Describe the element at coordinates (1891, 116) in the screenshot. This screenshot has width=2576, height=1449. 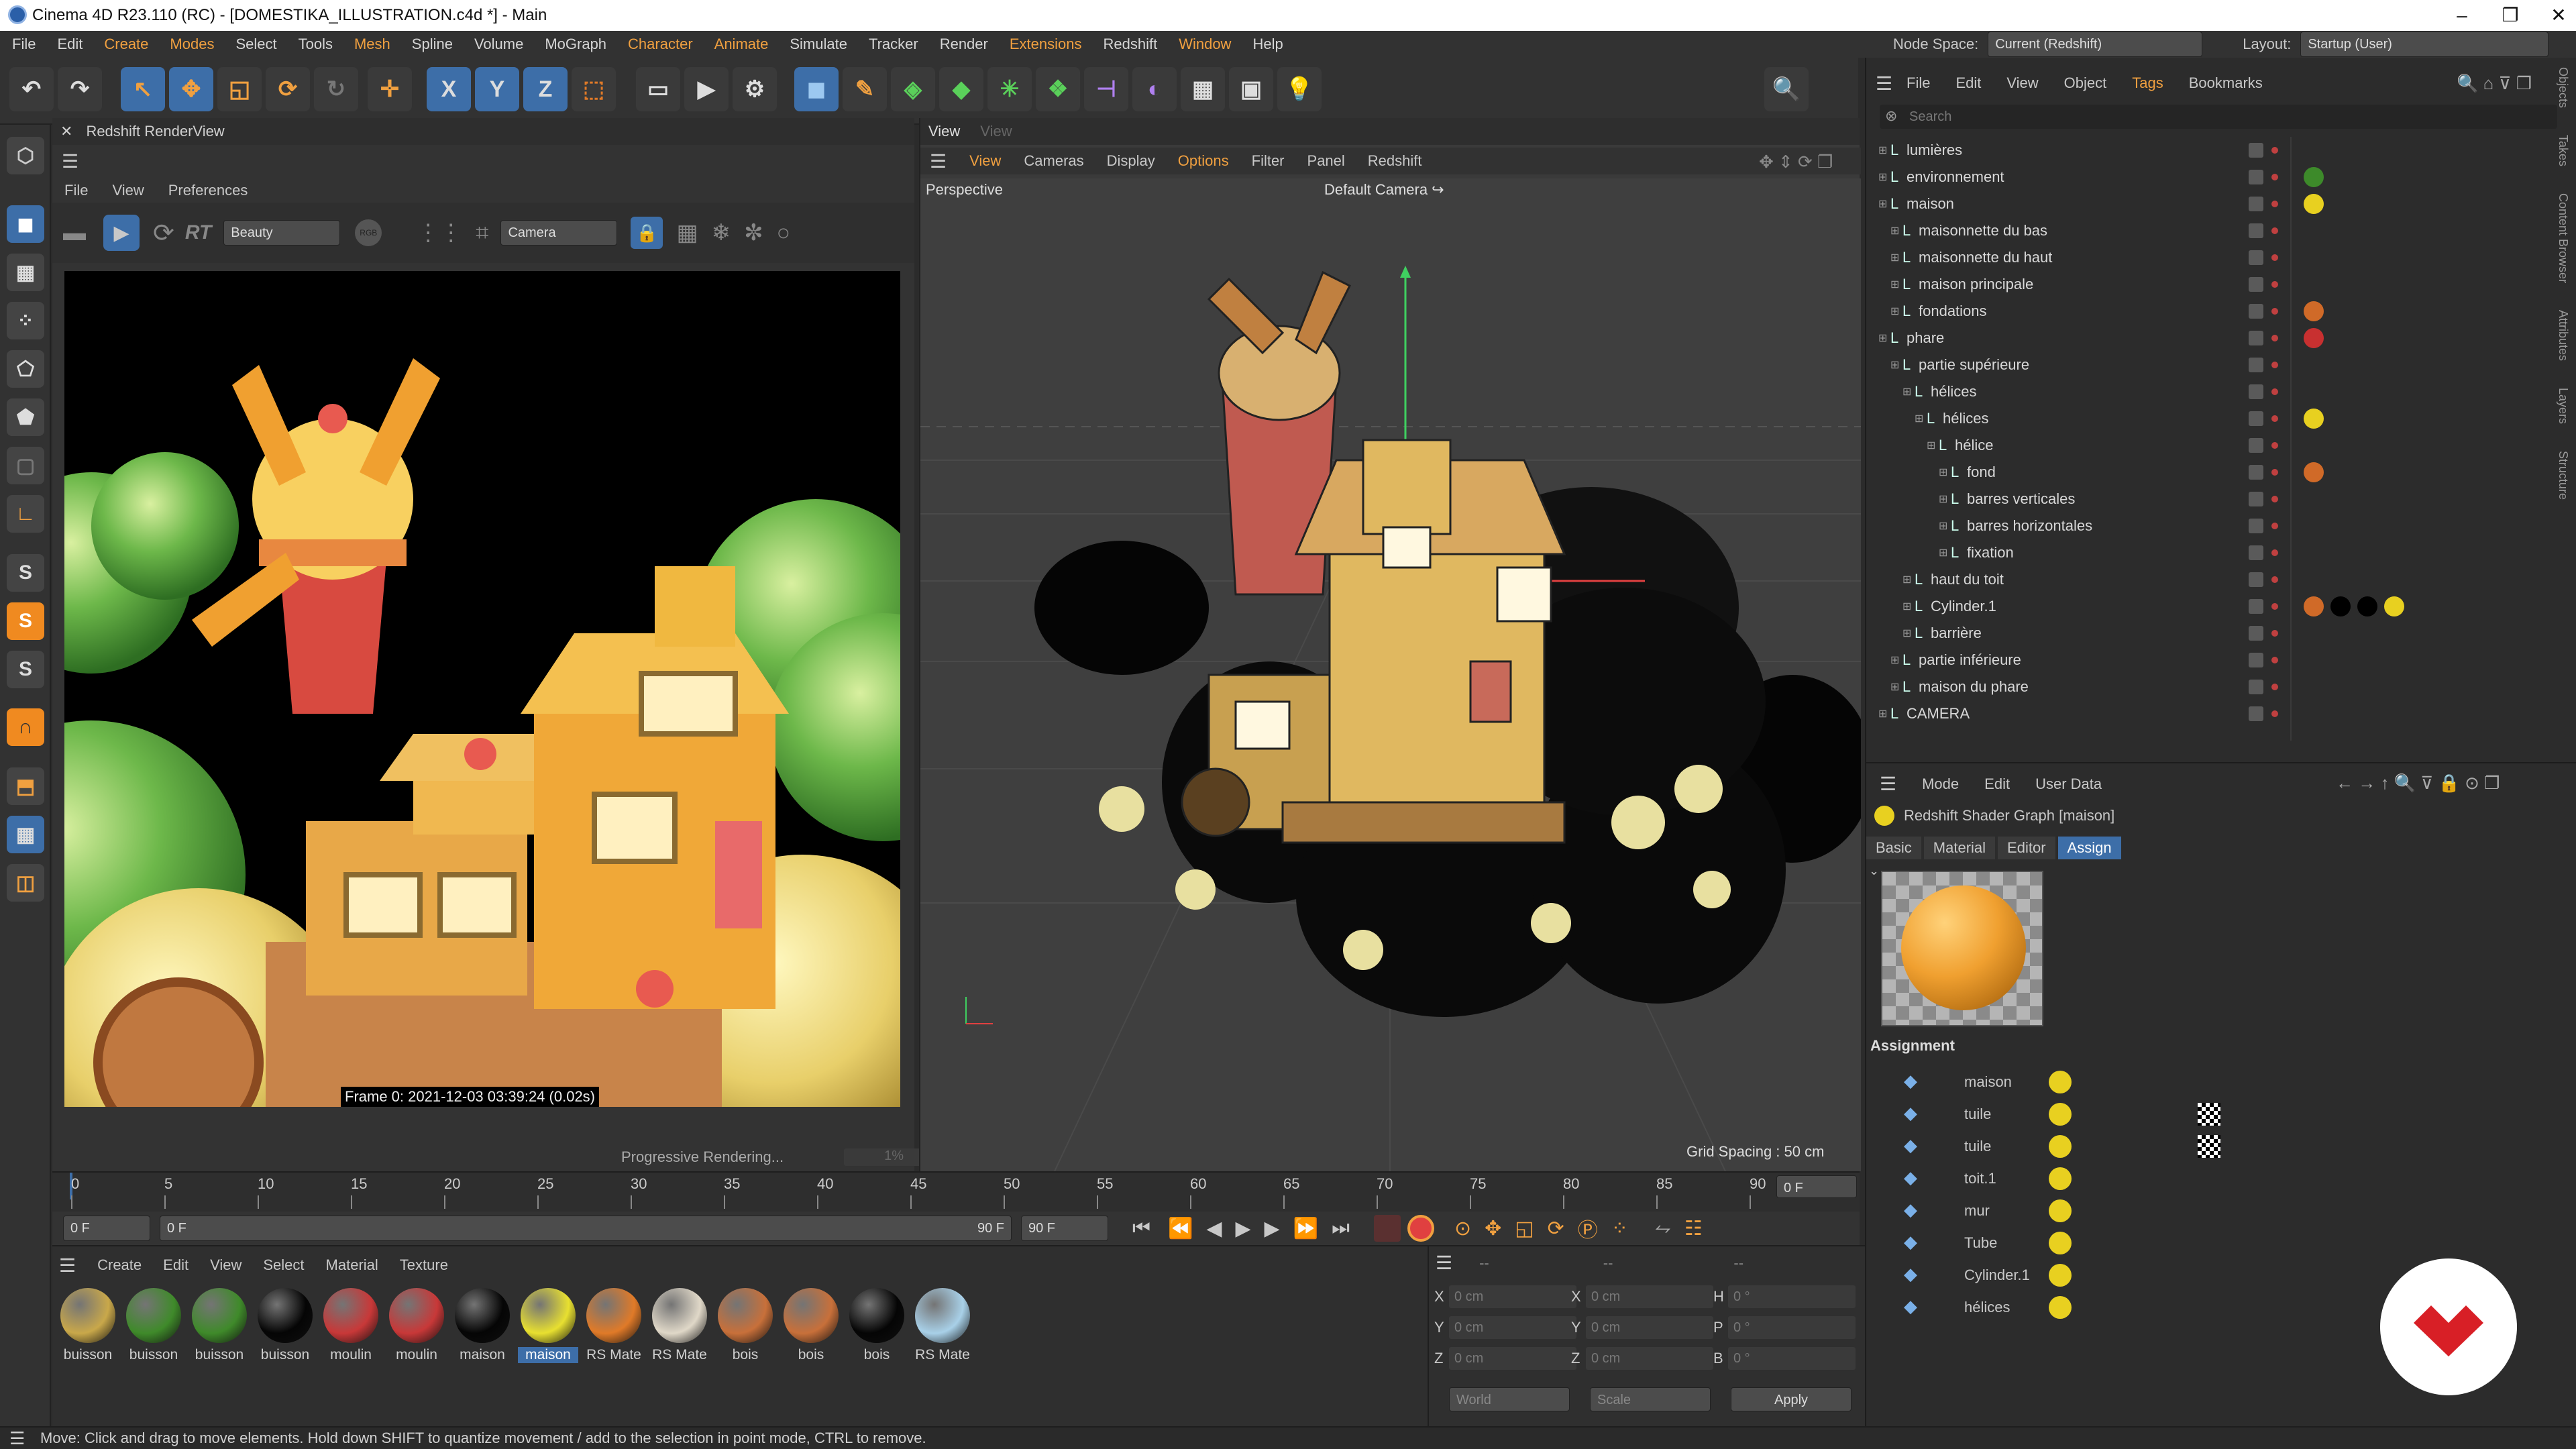
I see `search-clear-icon: ⊗` at that location.